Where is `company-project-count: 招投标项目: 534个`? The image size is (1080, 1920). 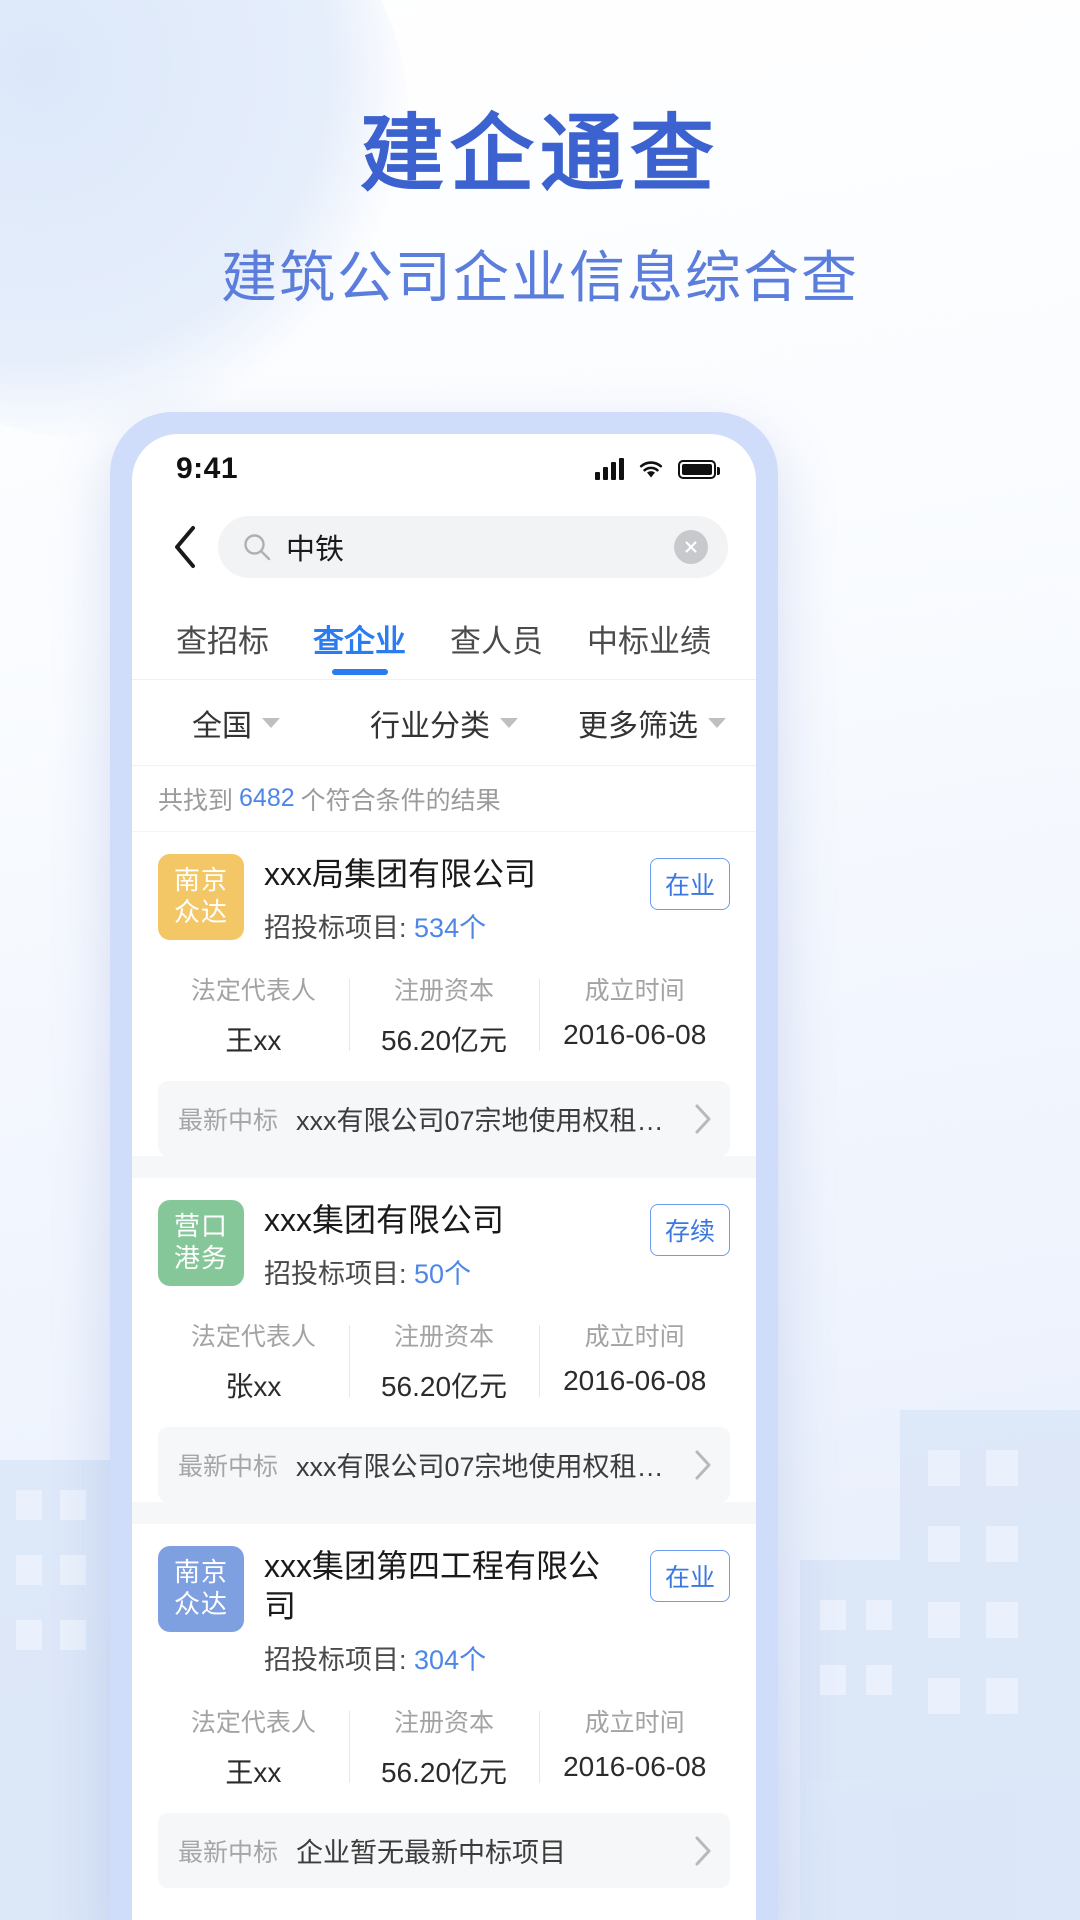
company-project-count: 招投标项目: 534个 is located at coordinates (447, 925).